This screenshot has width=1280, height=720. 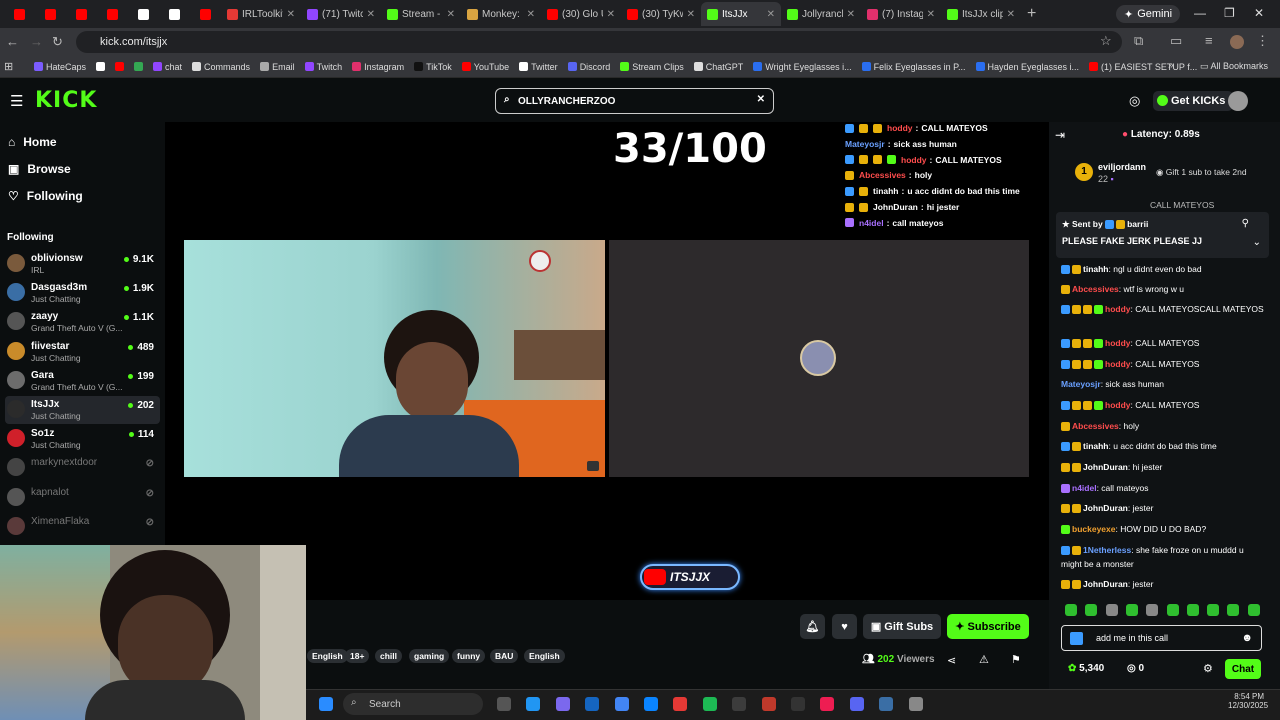 I want to click on mod-icon: ⚑, so click(x=1016, y=659).